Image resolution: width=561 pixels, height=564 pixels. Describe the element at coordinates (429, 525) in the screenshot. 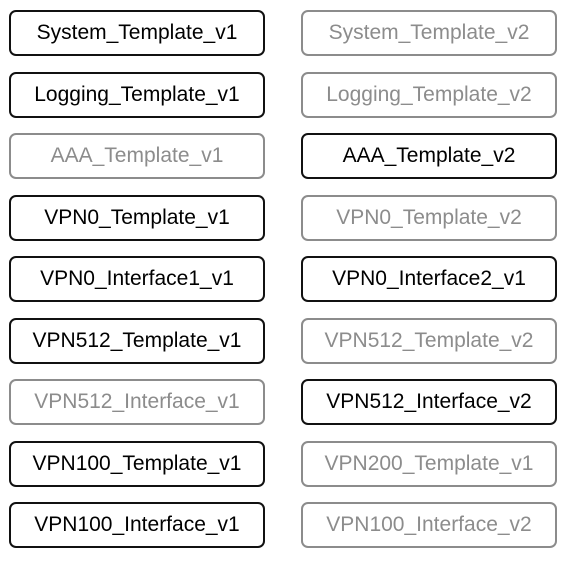

I see `template-vpn100-interface-v2: VPN100_Interface_v2` at that location.